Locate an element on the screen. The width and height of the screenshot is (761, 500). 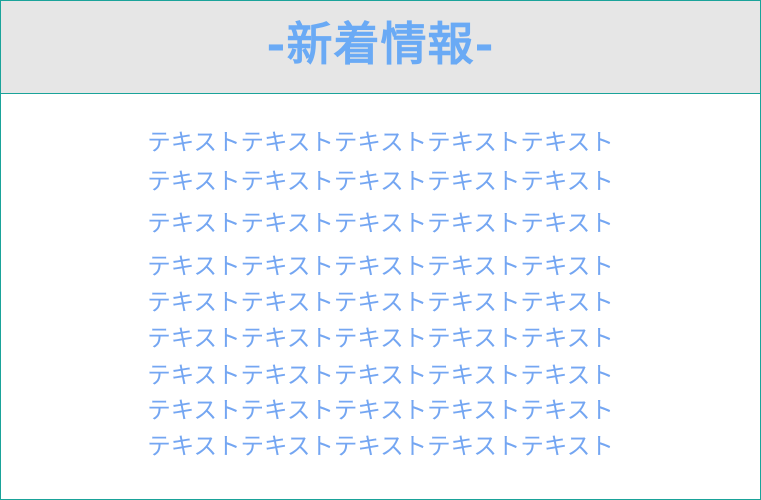
text-line-8: テキストテキストテキストテキストテキスト is located at coordinates (380, 410).